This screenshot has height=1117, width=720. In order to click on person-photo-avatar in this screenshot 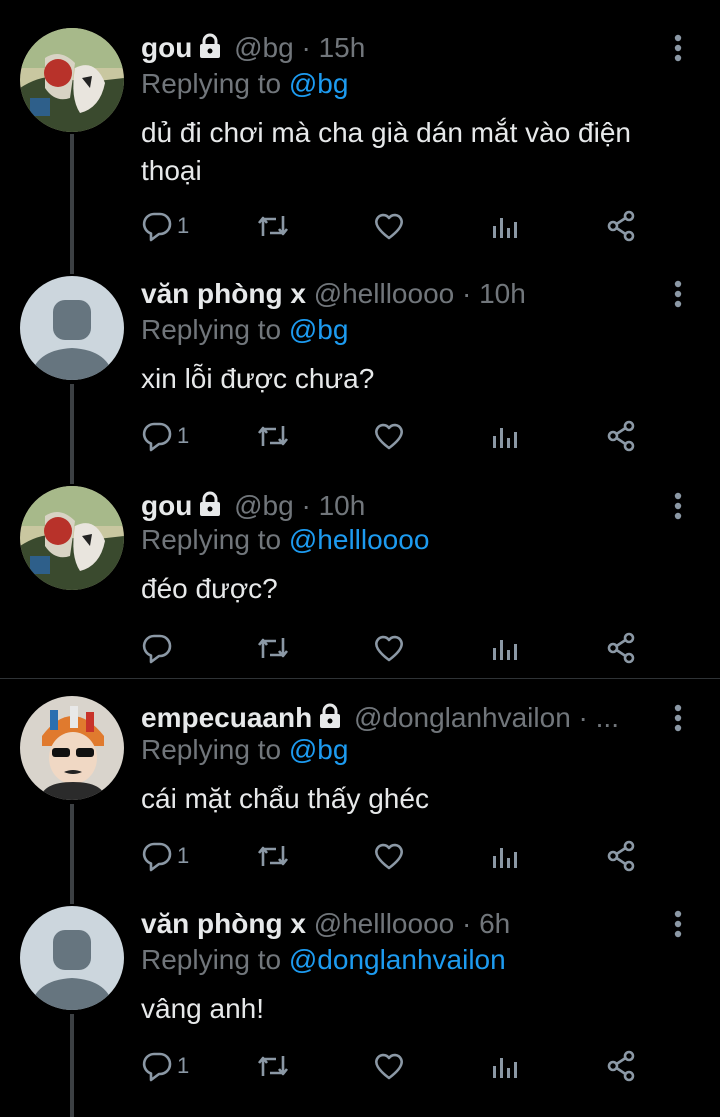, I will do `click(72, 748)`.